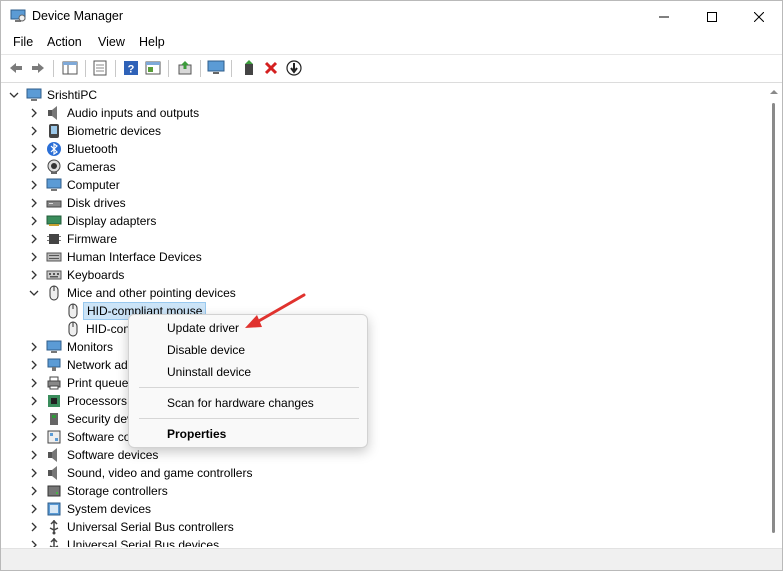 This screenshot has height=571, width=783. What do you see at coordinates (152, 42) in the screenshot?
I see `menu-help: Help` at bounding box center [152, 42].